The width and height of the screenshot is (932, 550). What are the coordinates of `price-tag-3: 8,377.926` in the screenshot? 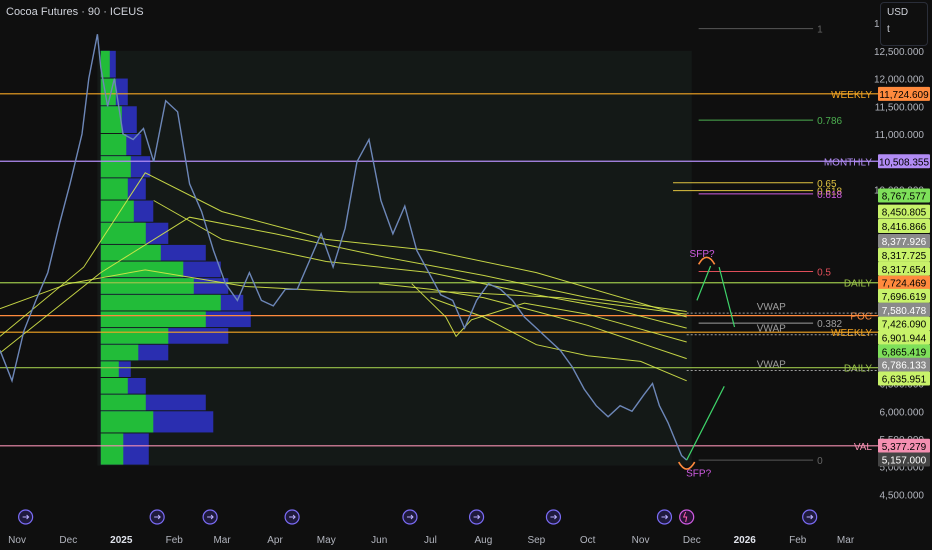 It's located at (904, 242).